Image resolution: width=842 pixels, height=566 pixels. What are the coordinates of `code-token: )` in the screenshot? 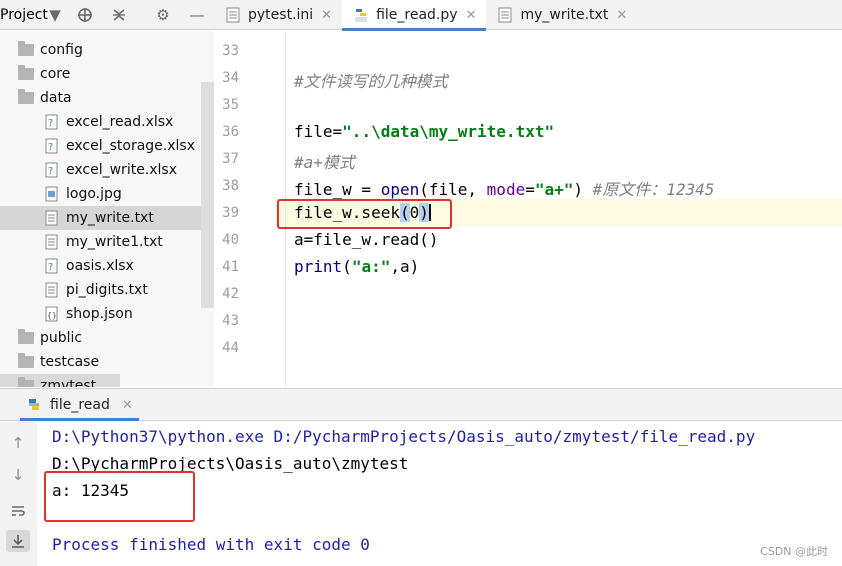 It's located at (583, 189).